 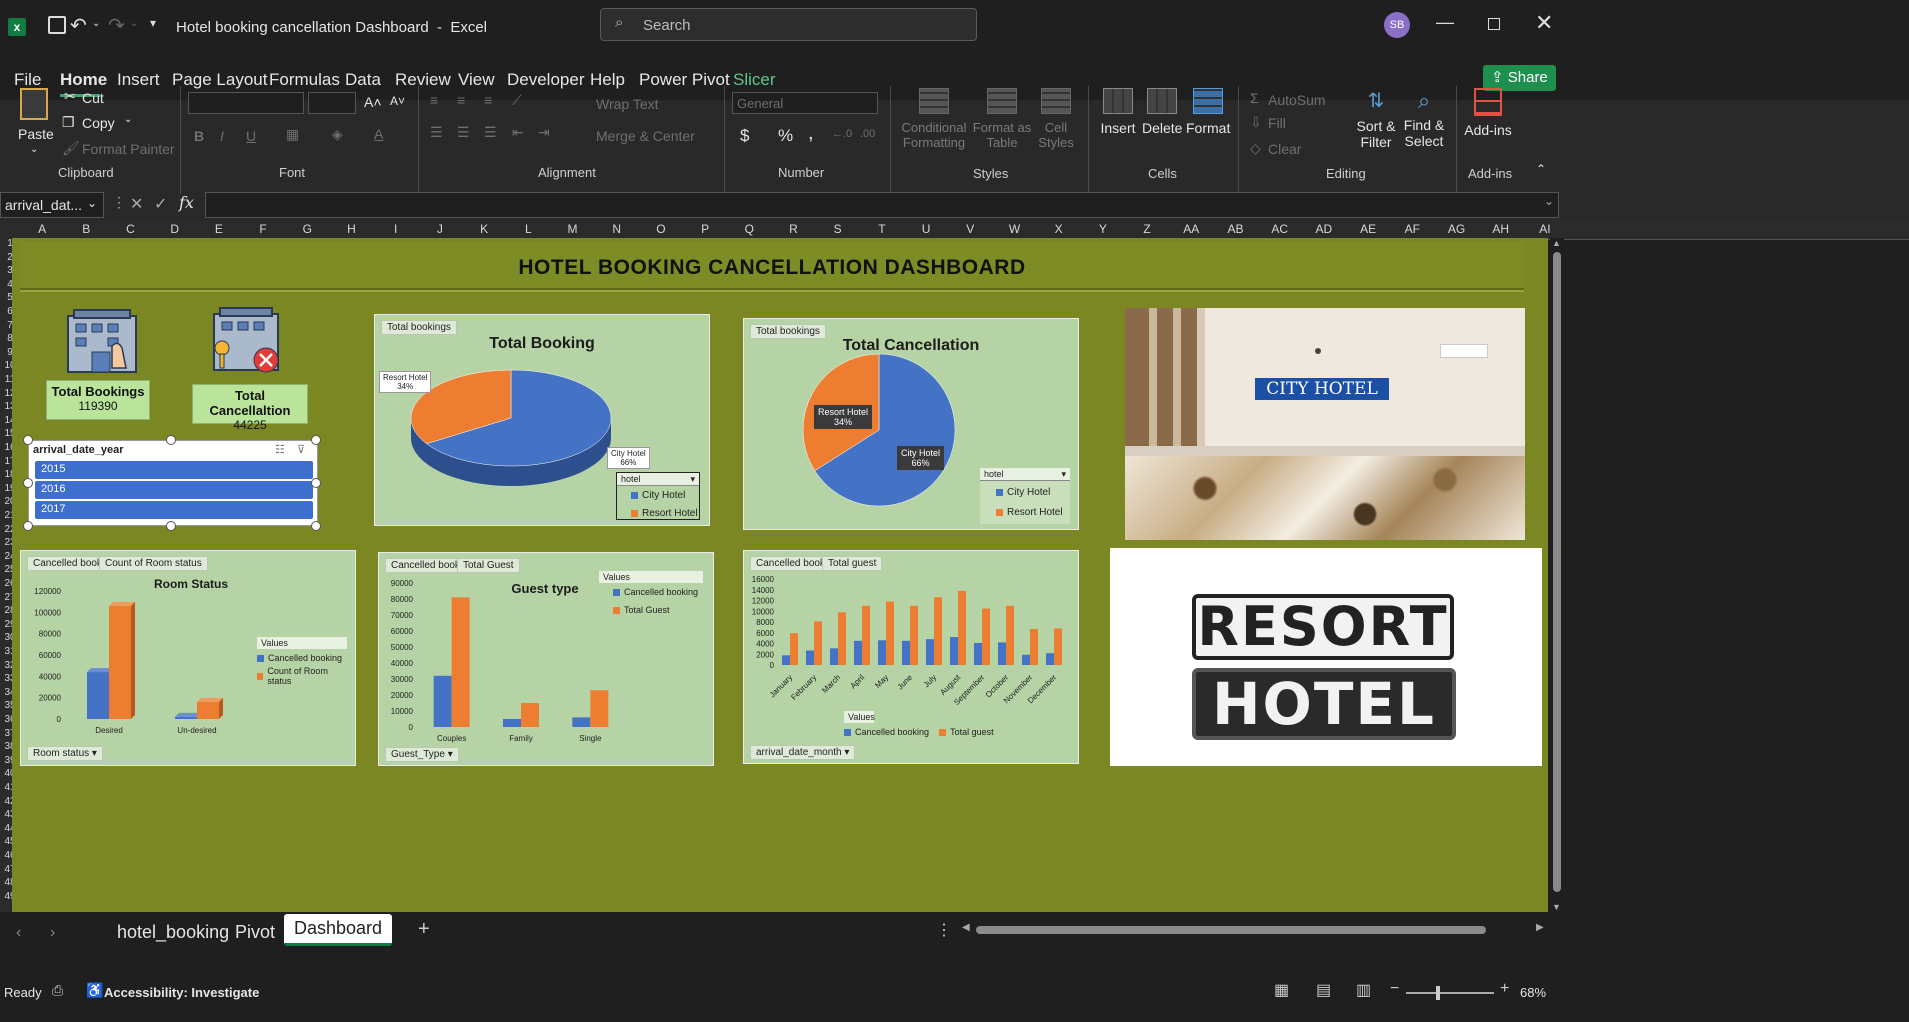 I want to click on column-header: AG, so click(x=1456, y=229).